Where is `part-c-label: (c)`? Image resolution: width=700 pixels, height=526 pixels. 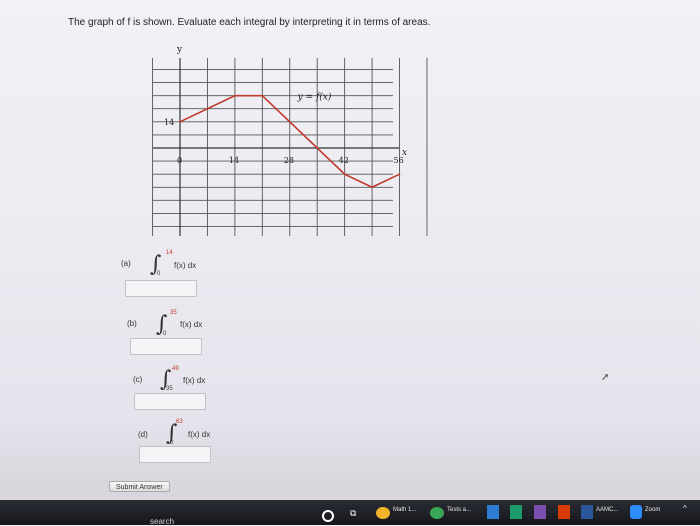
part-c-label: (c) is located at coordinates (138, 379).